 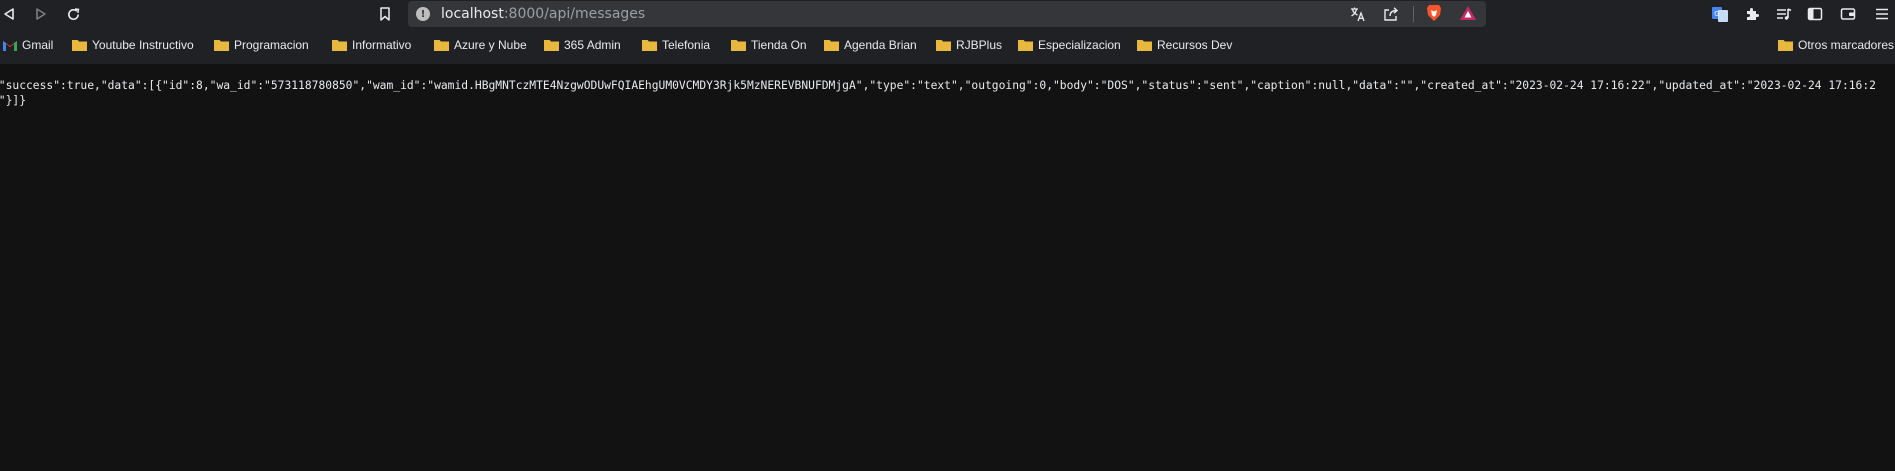 I want to click on puzzle-icon, so click(x=1753, y=14).